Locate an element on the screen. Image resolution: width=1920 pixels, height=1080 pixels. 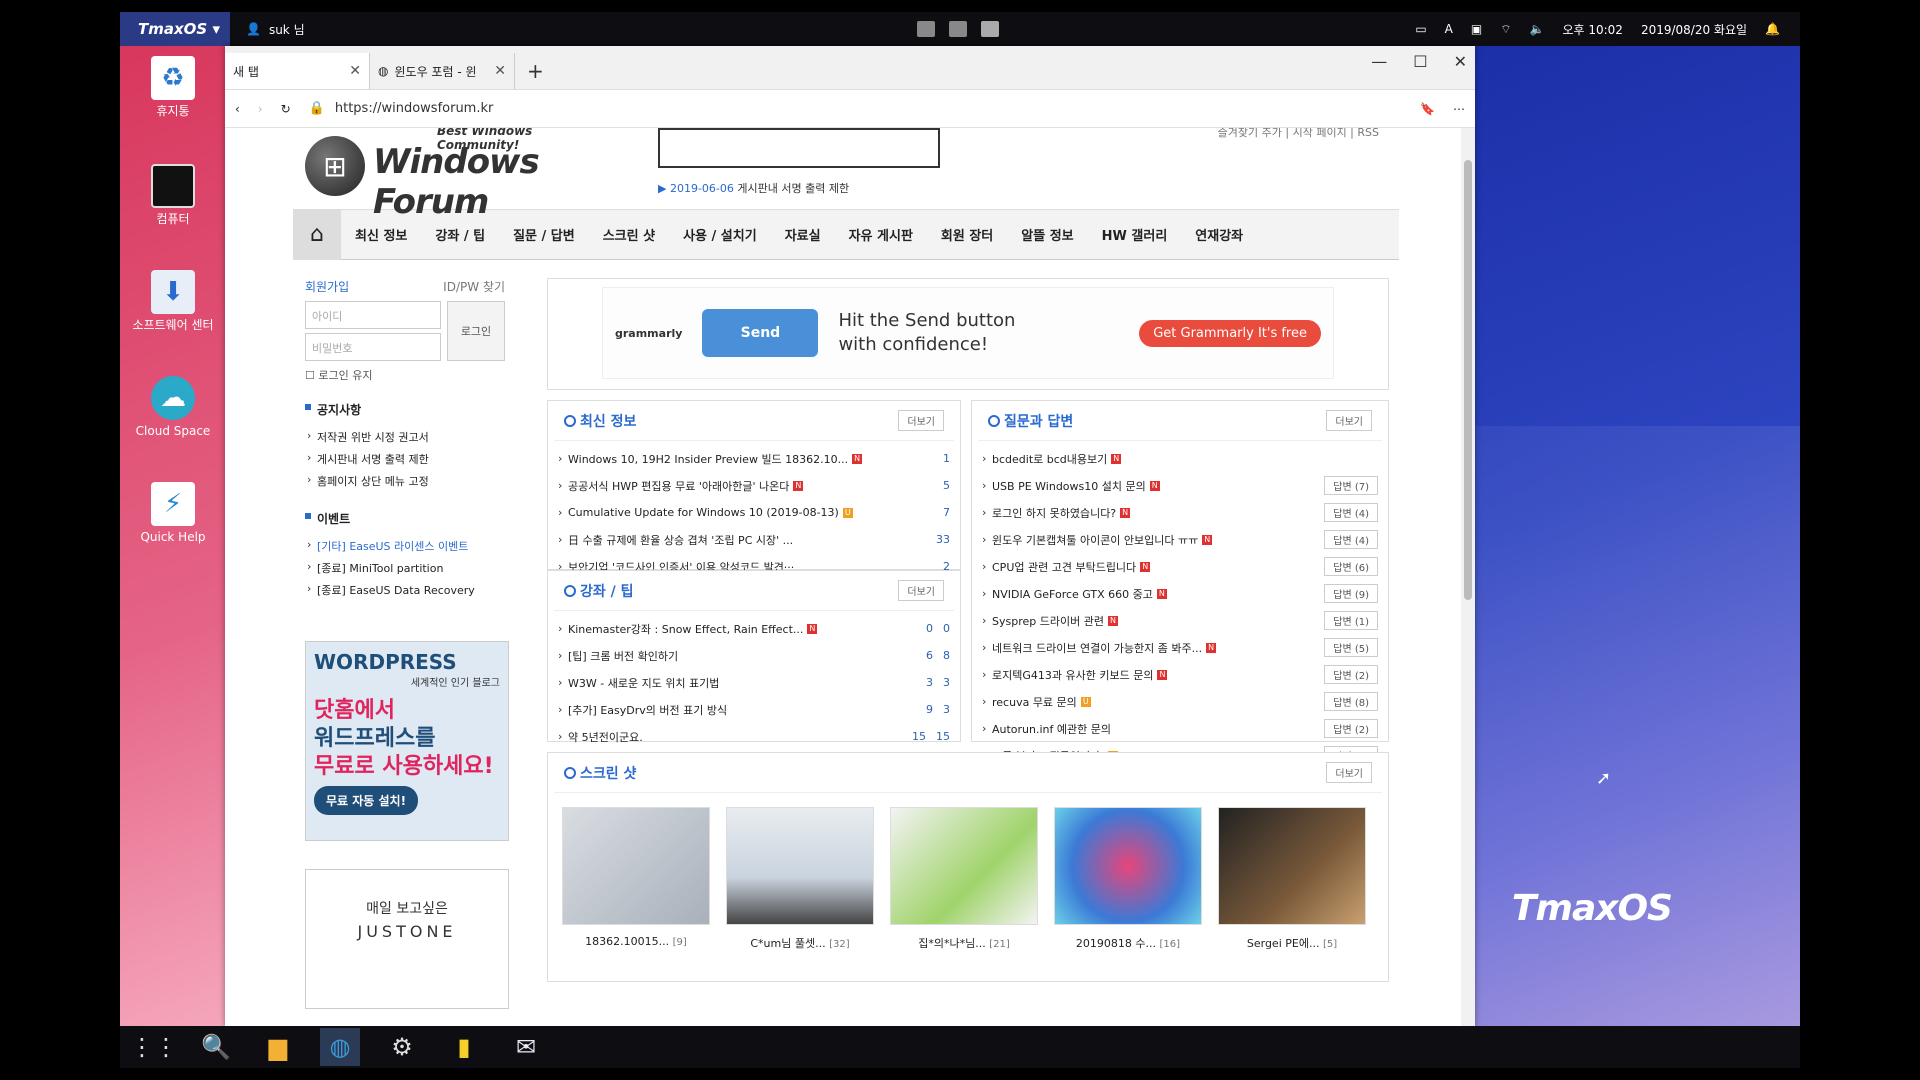
ad-install-button: 무료 자동 설치! is located at coordinates (366, 800).